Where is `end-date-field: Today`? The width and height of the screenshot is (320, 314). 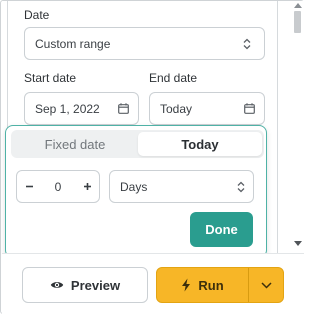 end-date-field: Today is located at coordinates (207, 108).